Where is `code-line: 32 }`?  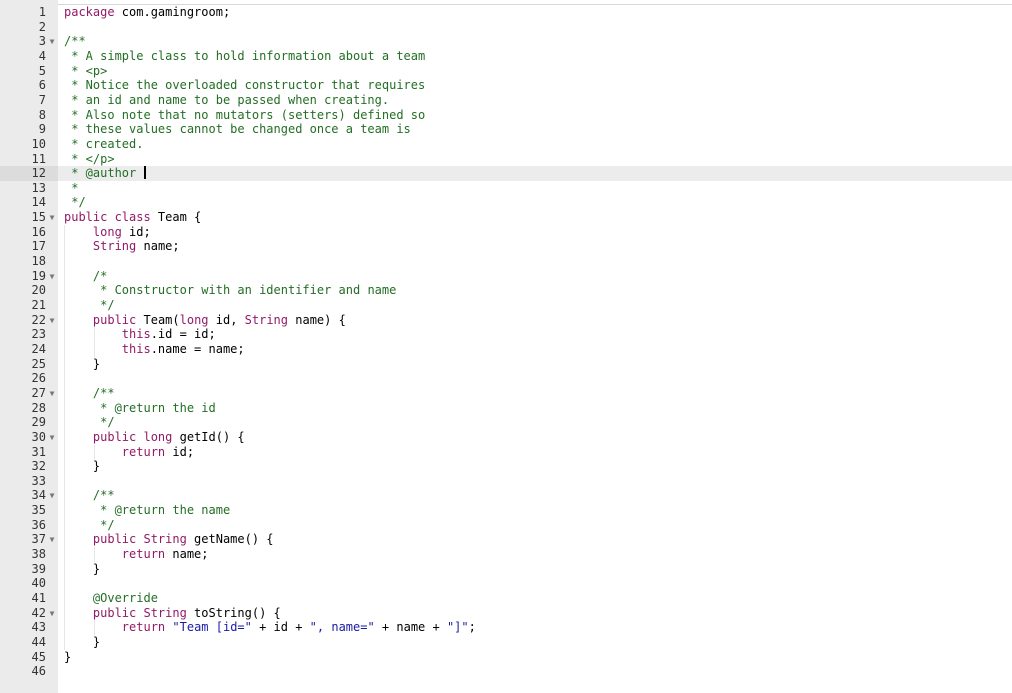 code-line: 32 } is located at coordinates (506, 466).